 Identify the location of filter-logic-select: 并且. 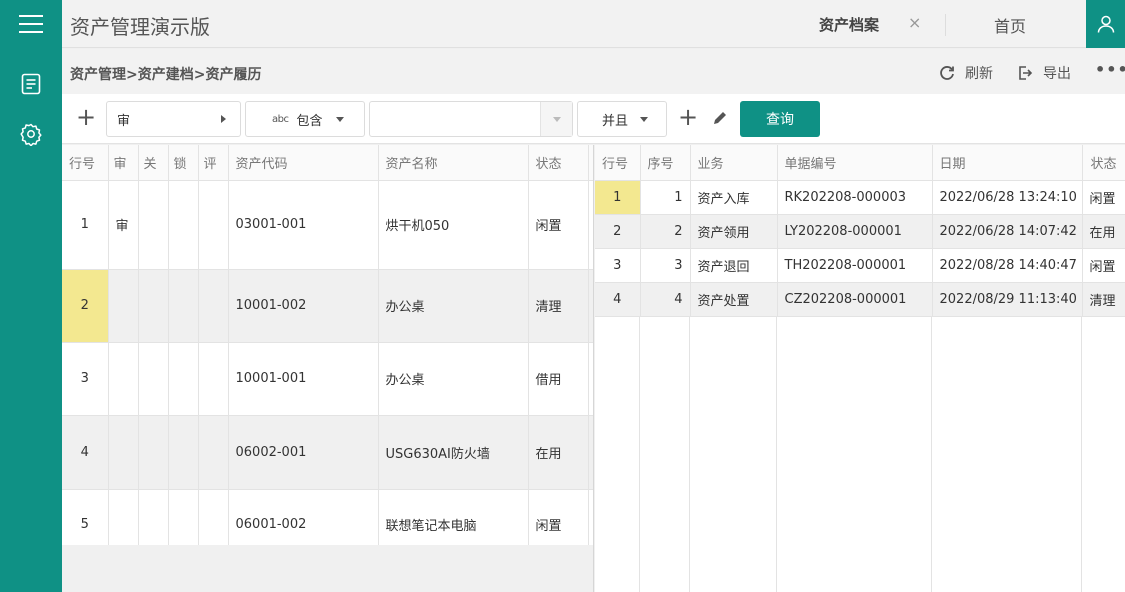
(622, 119).